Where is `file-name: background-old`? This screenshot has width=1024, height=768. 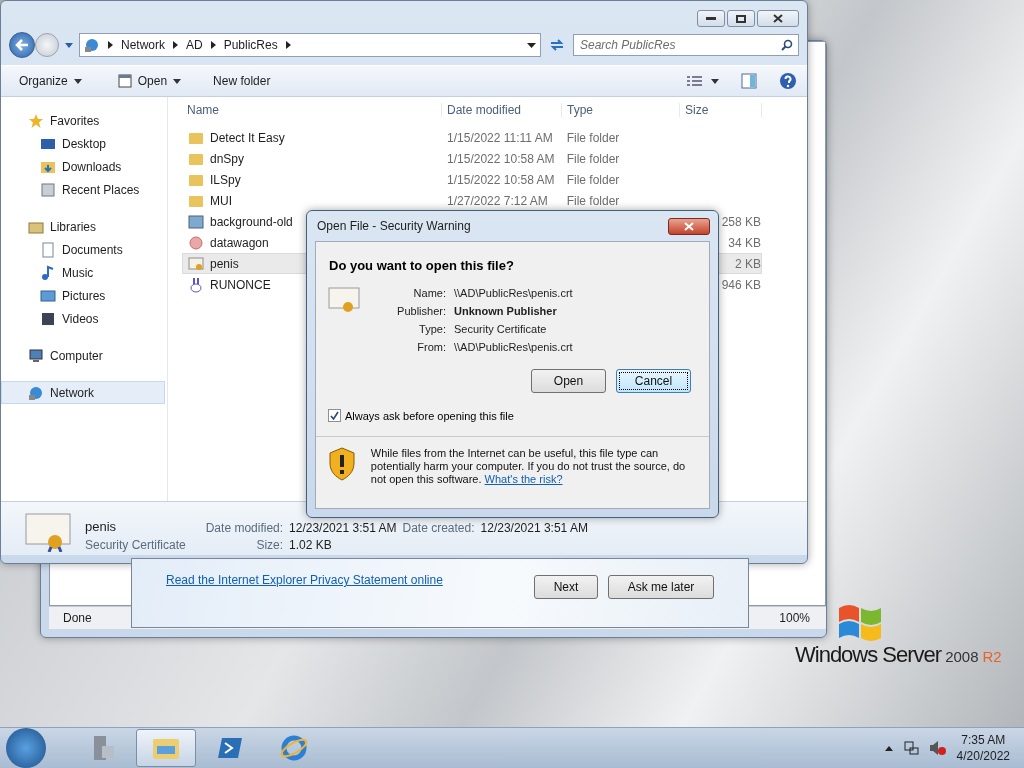
file-name: background-old is located at coordinates (251, 221).